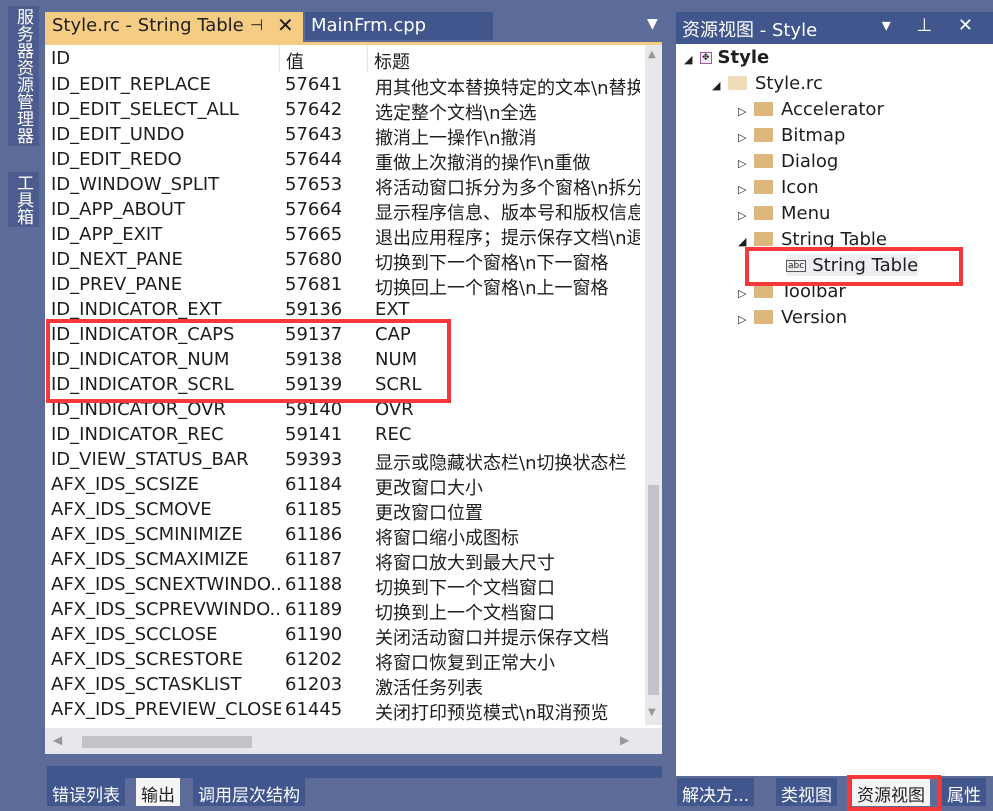  I want to click on tab-call-hierarchy: 调用层次结构, so click(249, 792).